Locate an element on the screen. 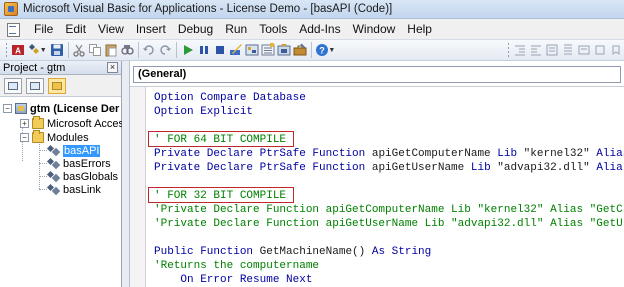 This screenshot has height=287, width=624. tree-item-basapi: basAPI is located at coordinates (74, 150).